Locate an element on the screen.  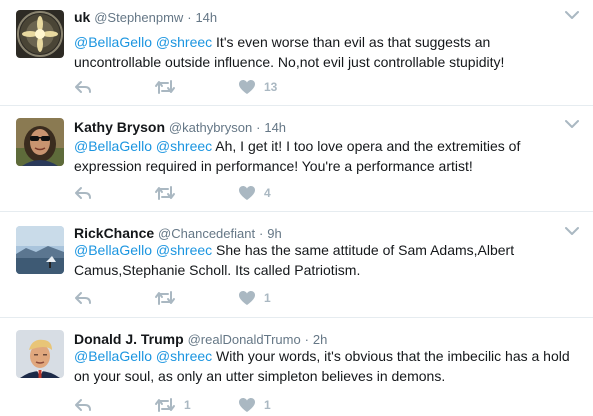
woman-sunglasses-avatar-icon is located at coordinates (40, 142).